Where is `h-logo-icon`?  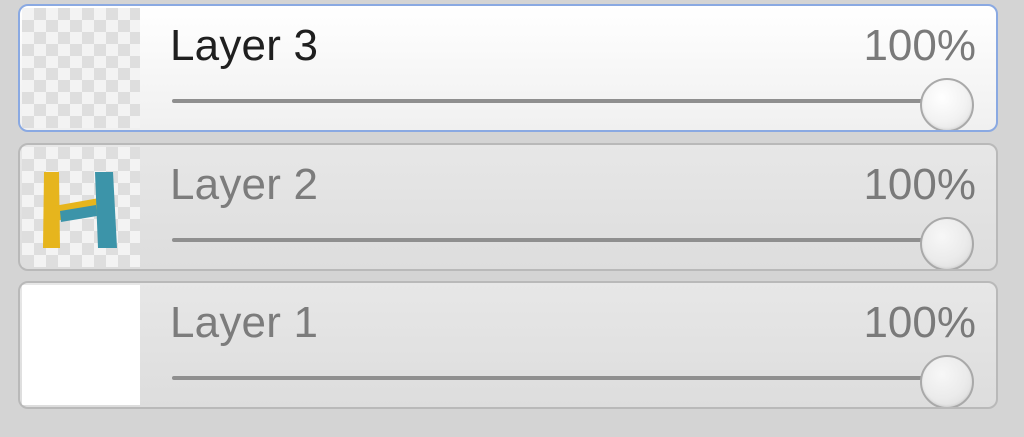 h-logo-icon is located at coordinates (80, 210).